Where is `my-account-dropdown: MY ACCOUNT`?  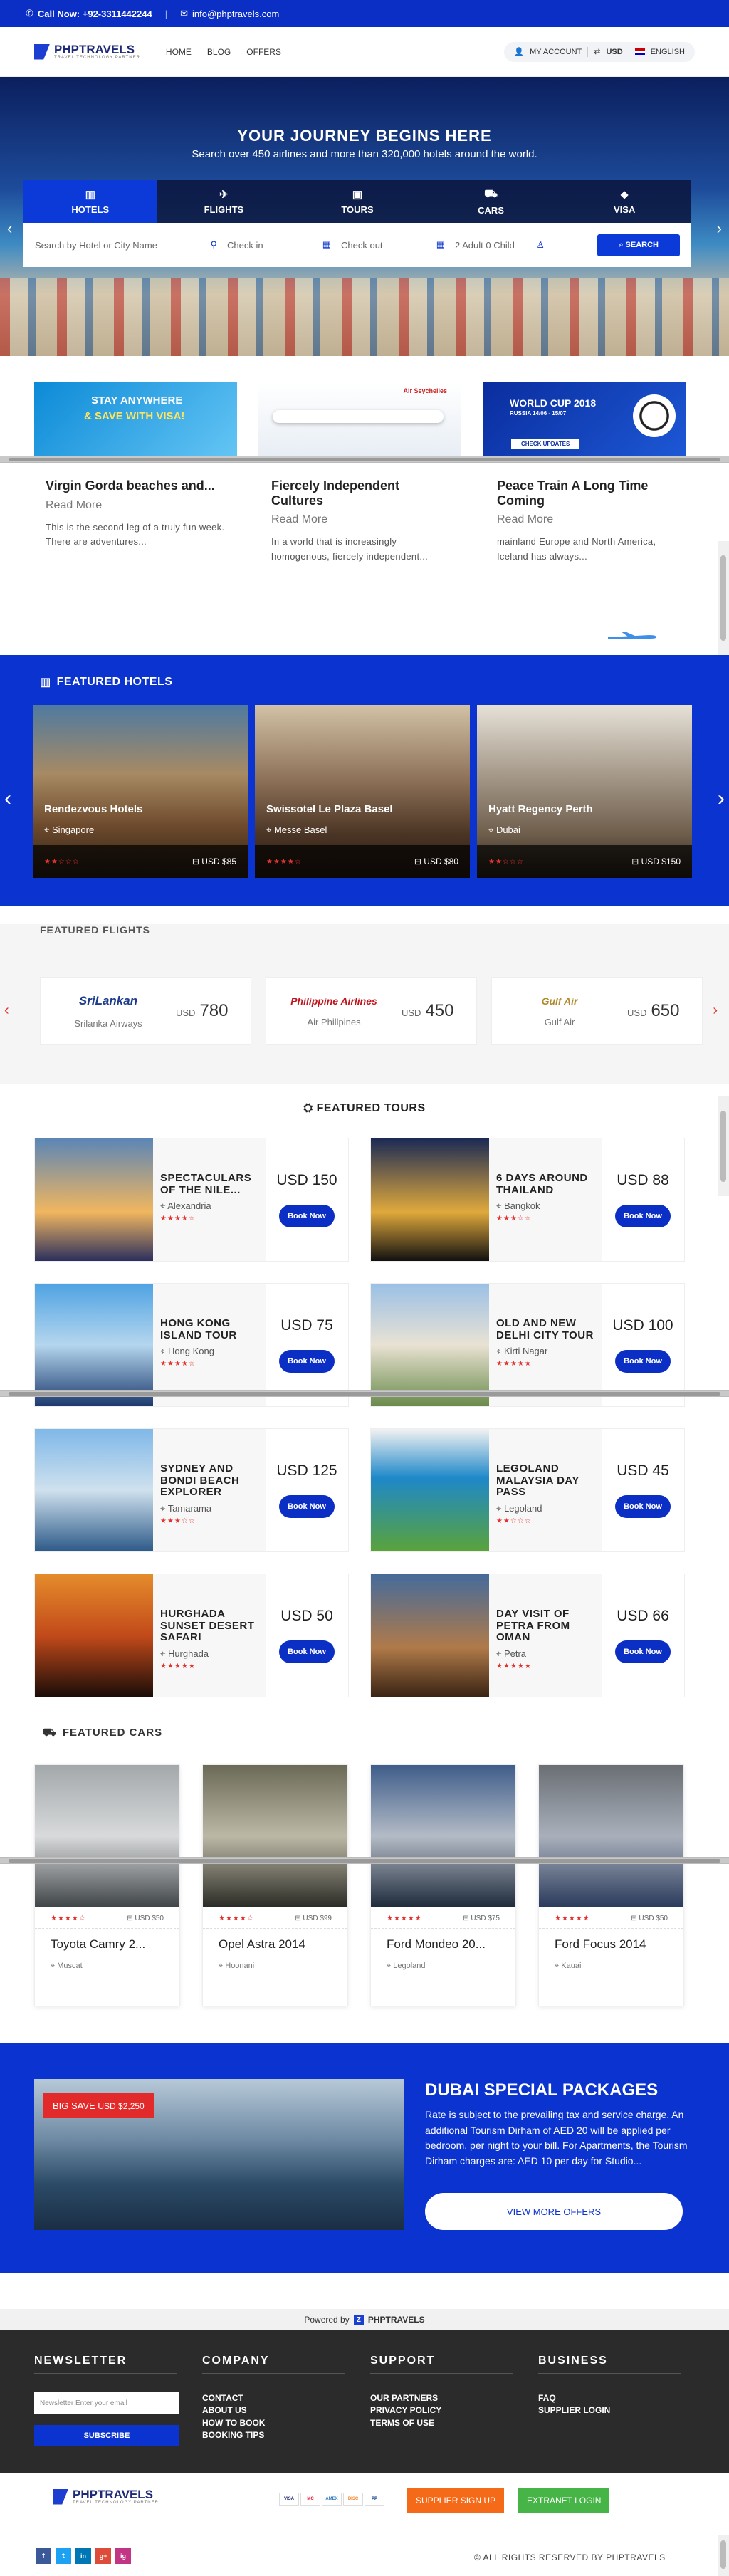
my-account-dropdown: MY ACCOUNT is located at coordinates (556, 52).